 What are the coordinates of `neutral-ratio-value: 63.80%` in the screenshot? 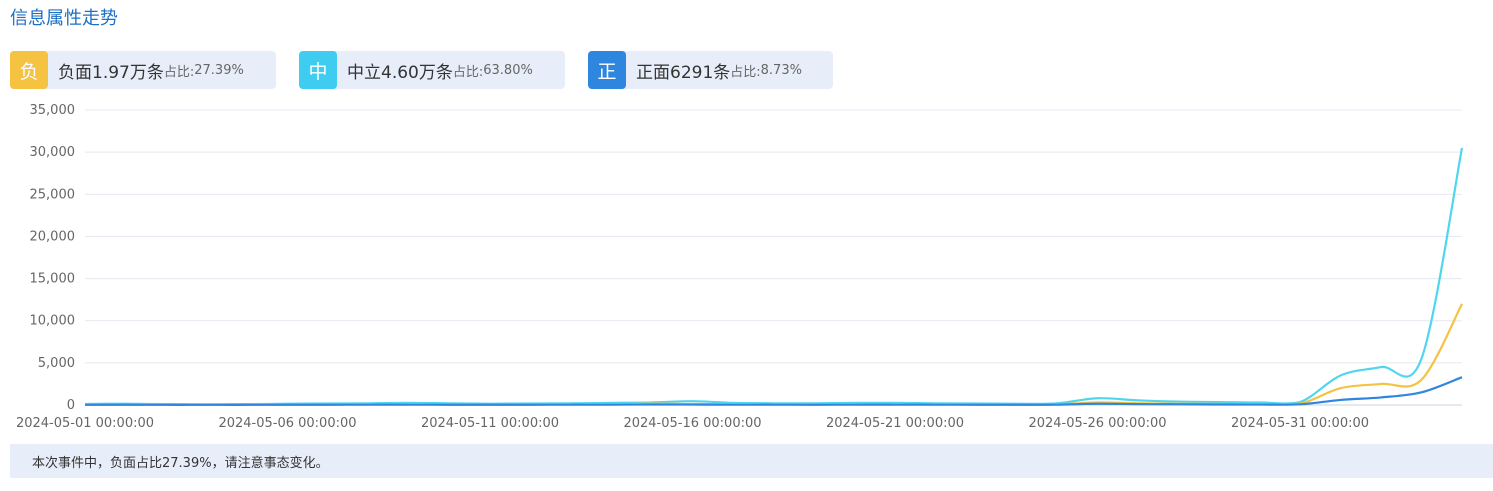 It's located at (508, 70).